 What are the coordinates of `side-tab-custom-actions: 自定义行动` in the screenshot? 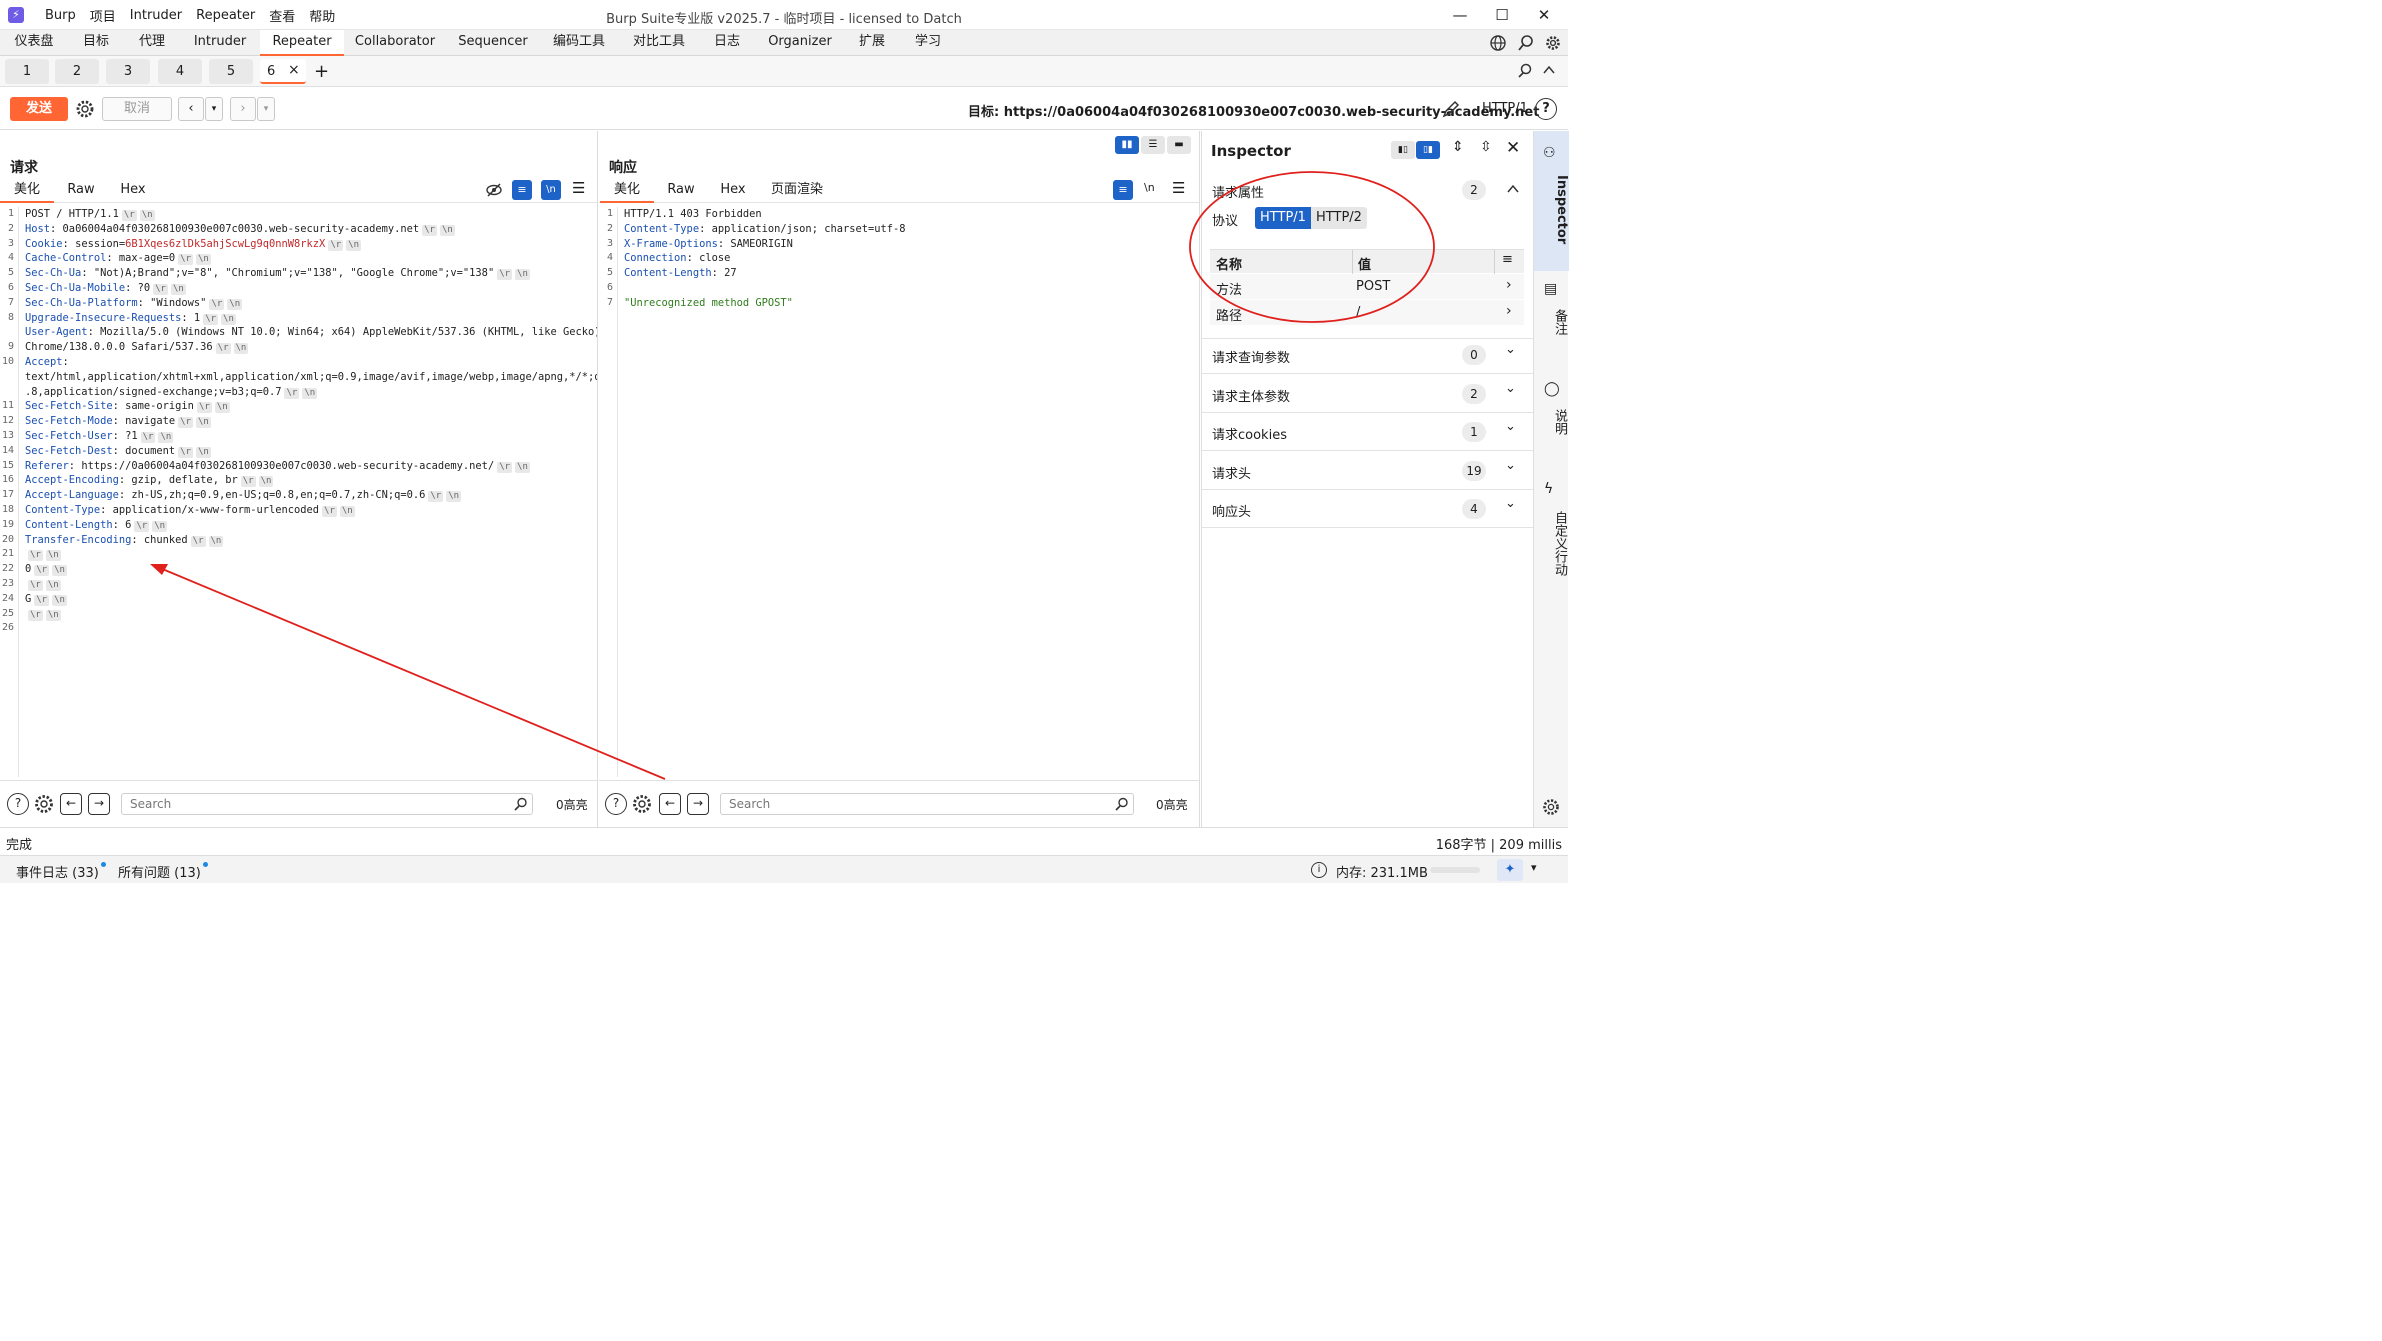 It's located at (1551, 543).